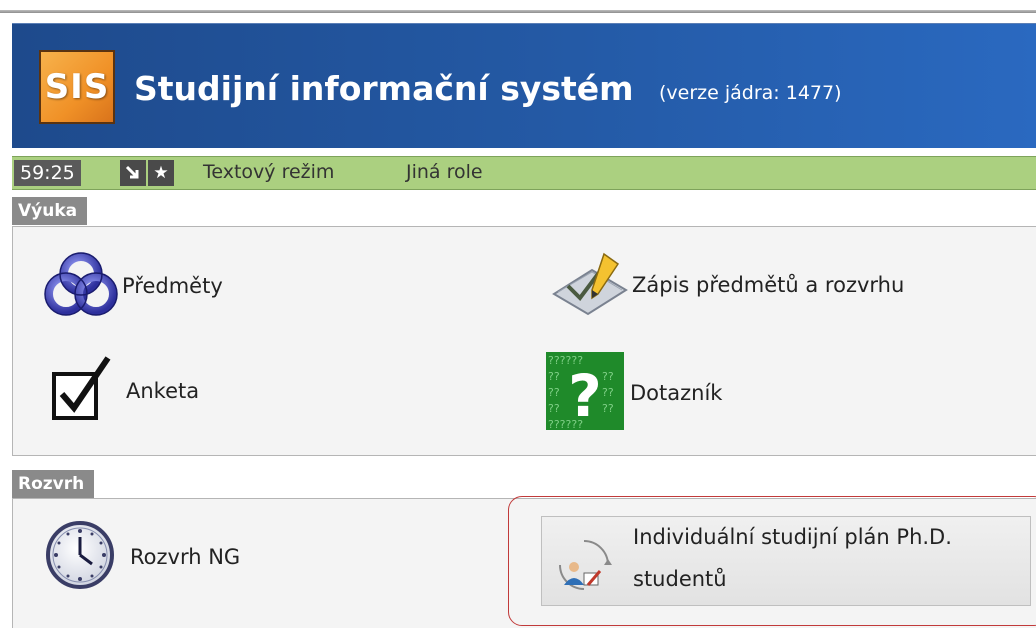 The image size is (1036, 628). I want to click on star-icon: ★, so click(161, 173).